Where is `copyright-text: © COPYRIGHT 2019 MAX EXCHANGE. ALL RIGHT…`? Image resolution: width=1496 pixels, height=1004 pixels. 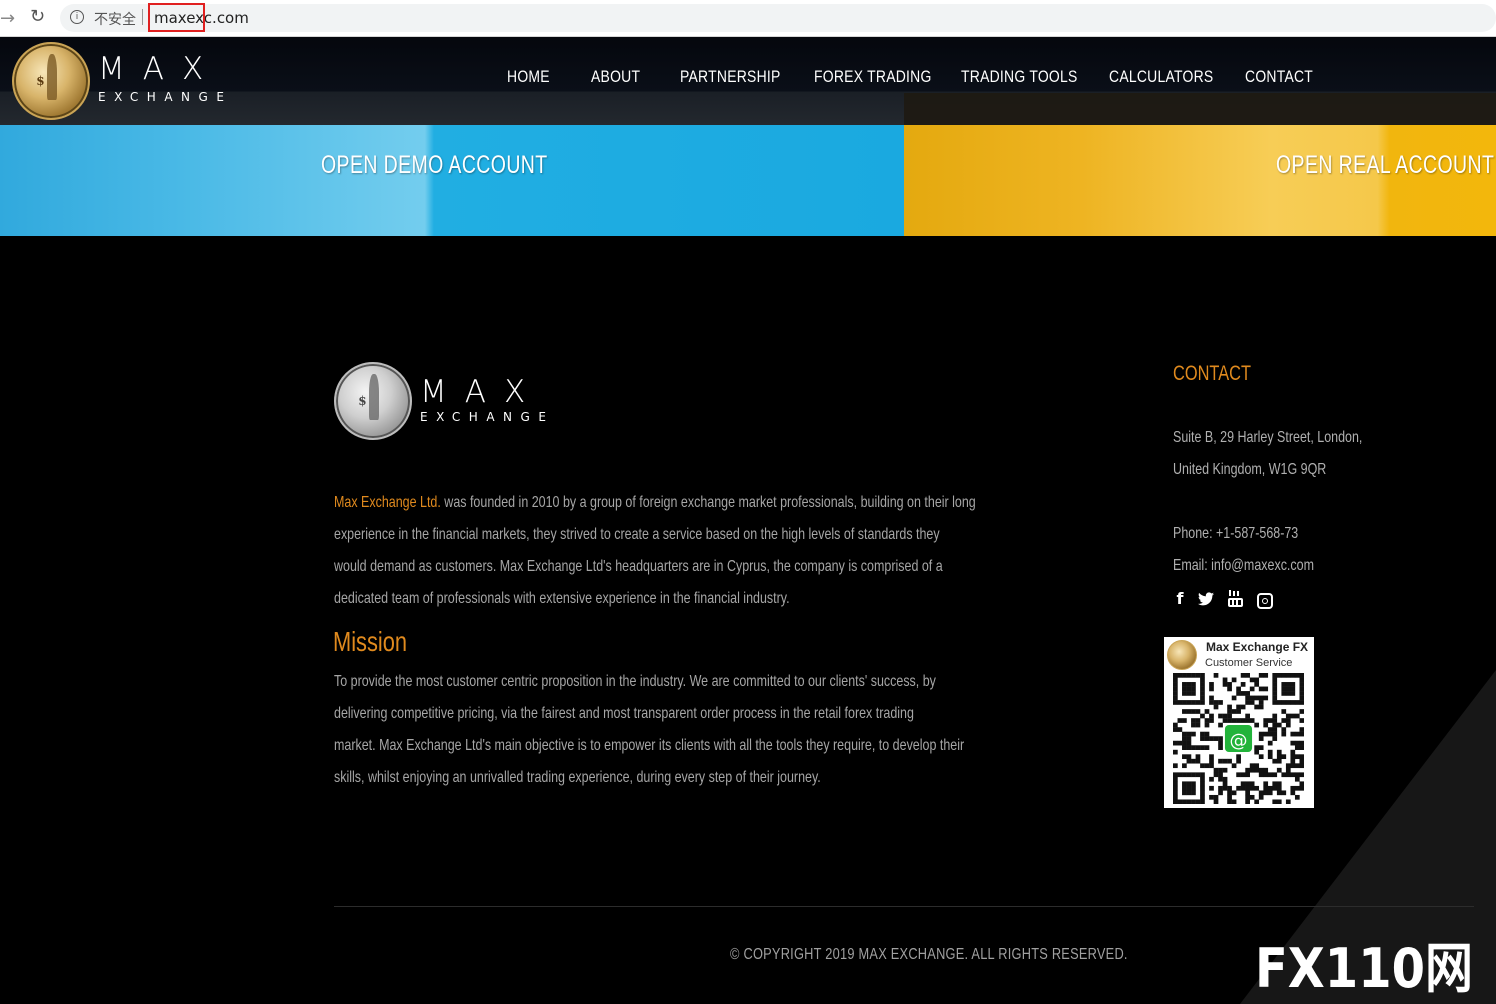 copyright-text: © COPYRIGHT 2019 MAX EXCHANGE. ALL RIGHT… is located at coordinates (929, 954).